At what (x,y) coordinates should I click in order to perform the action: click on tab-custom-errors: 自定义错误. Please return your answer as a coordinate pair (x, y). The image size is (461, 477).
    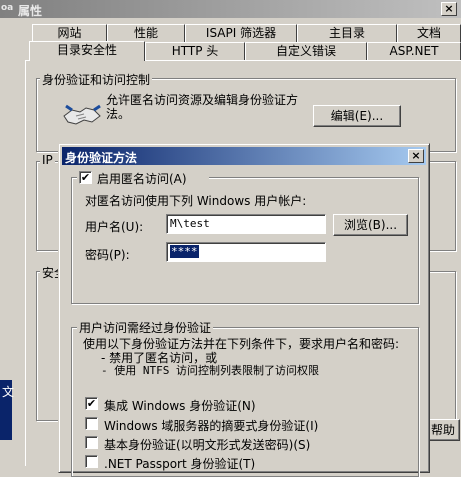
    Looking at the image, I should click on (306, 51).